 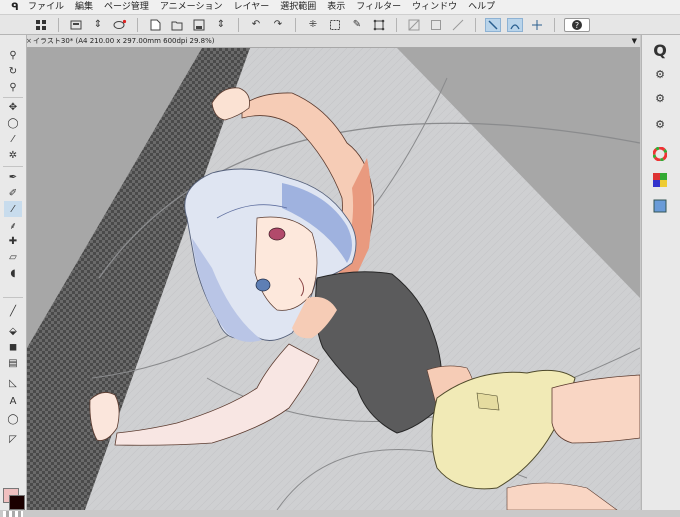 I want to click on help-icon: ?, so click(x=577, y=24).